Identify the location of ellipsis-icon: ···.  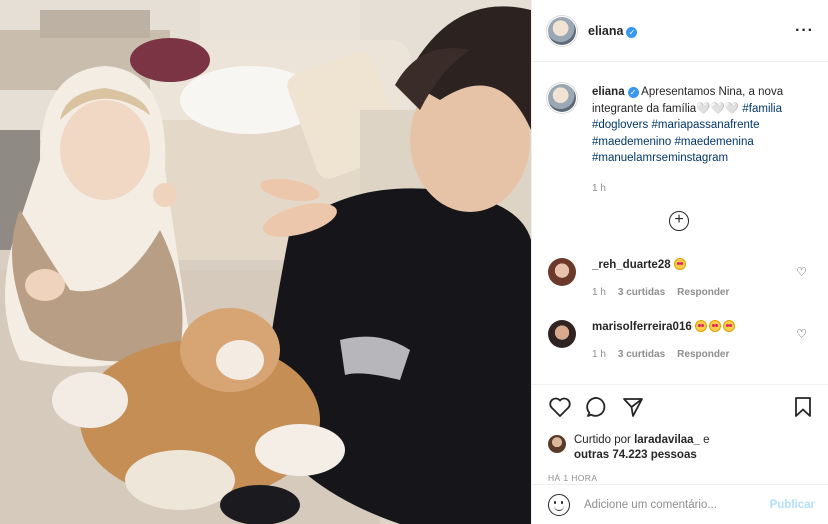
(804, 31).